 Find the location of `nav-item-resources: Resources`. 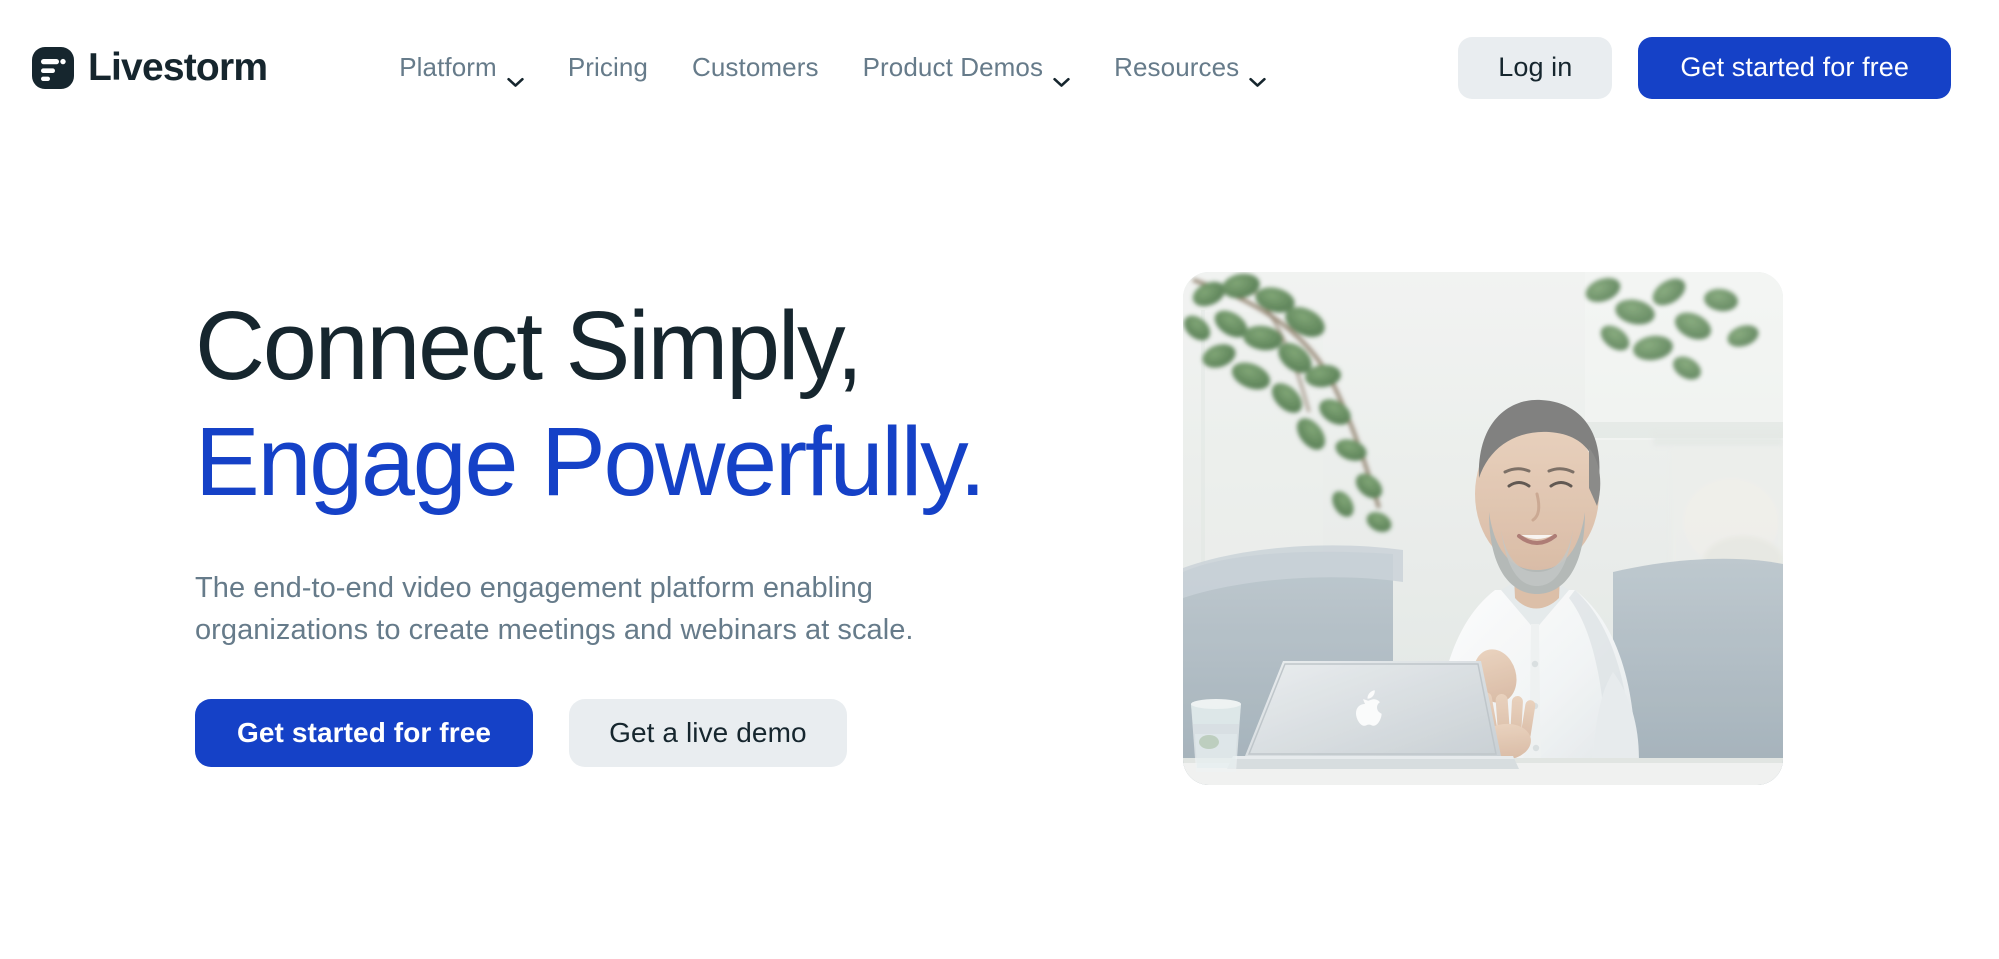

nav-item-resources: Resources is located at coordinates (1190, 67).